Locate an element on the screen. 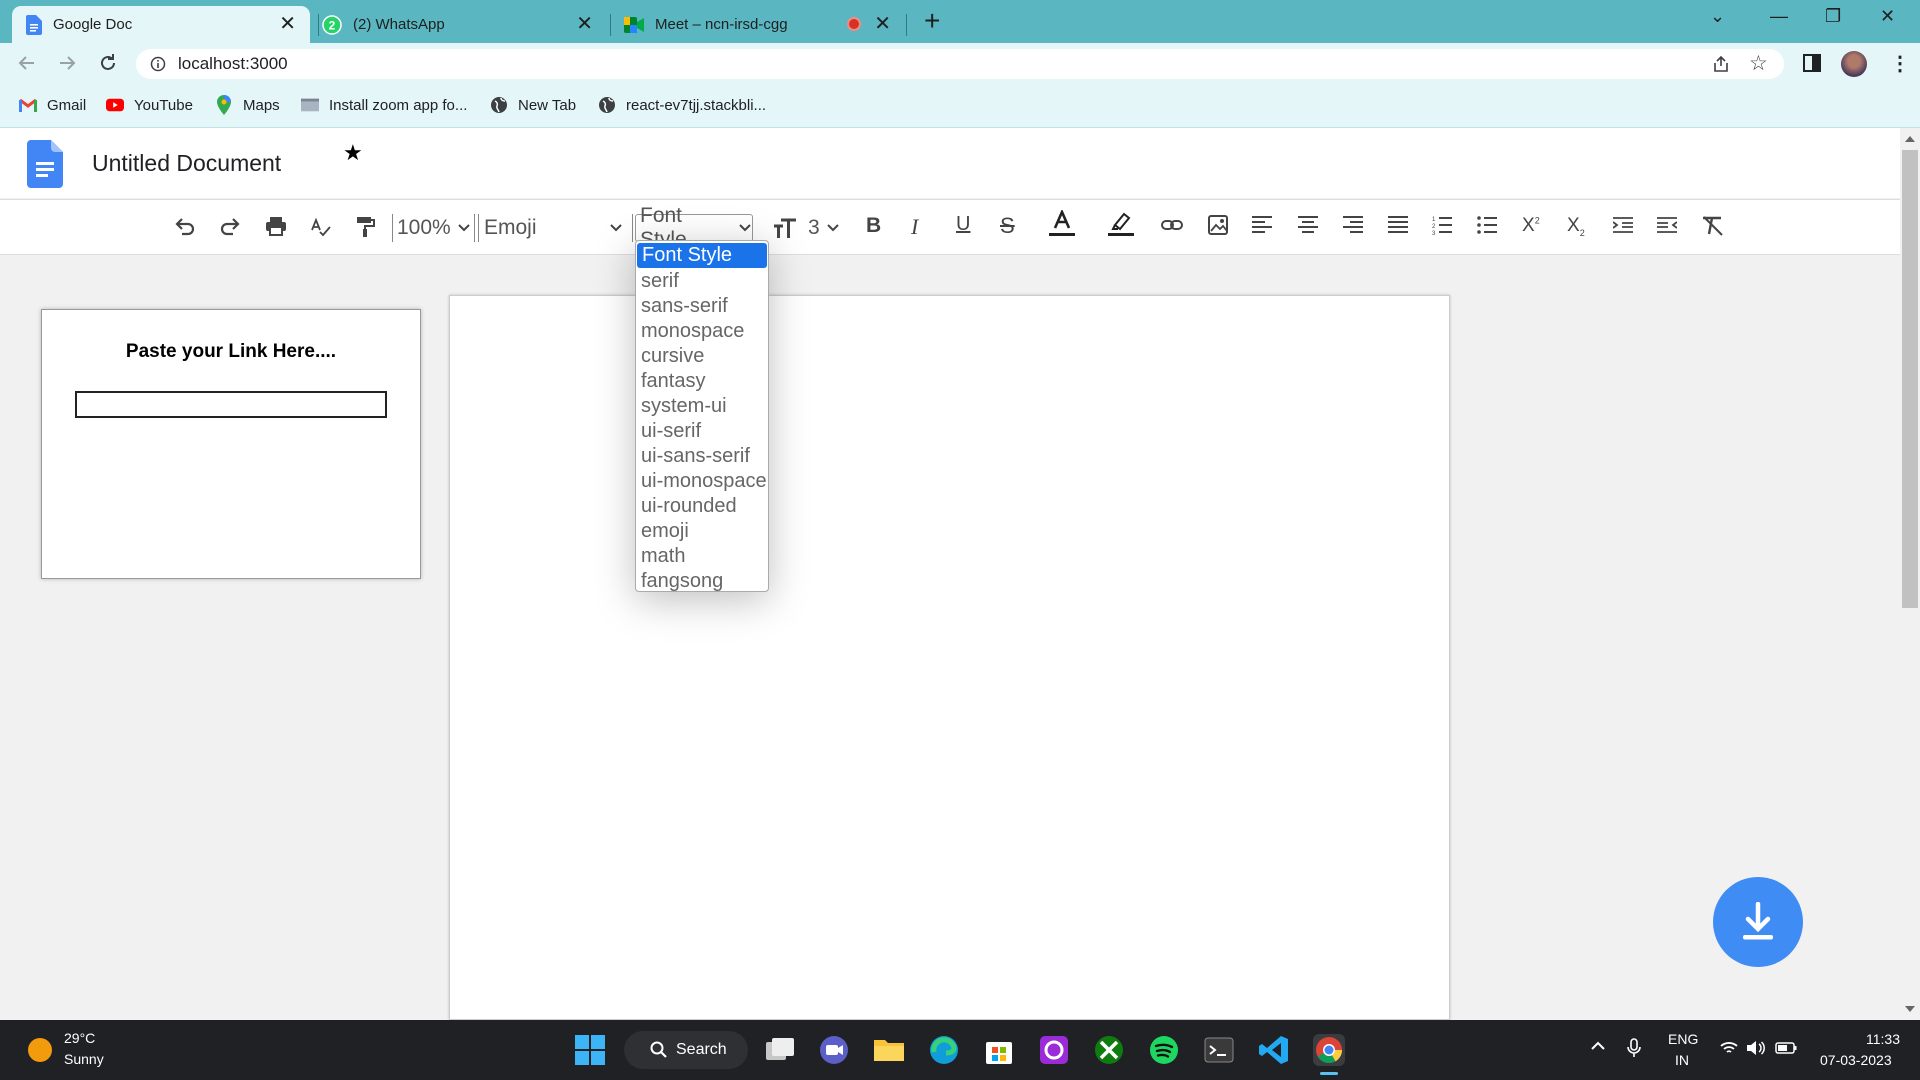 Image resolution: width=1920 pixels, height=1080 pixels. weather-temperature: 29°C is located at coordinates (79, 1038).